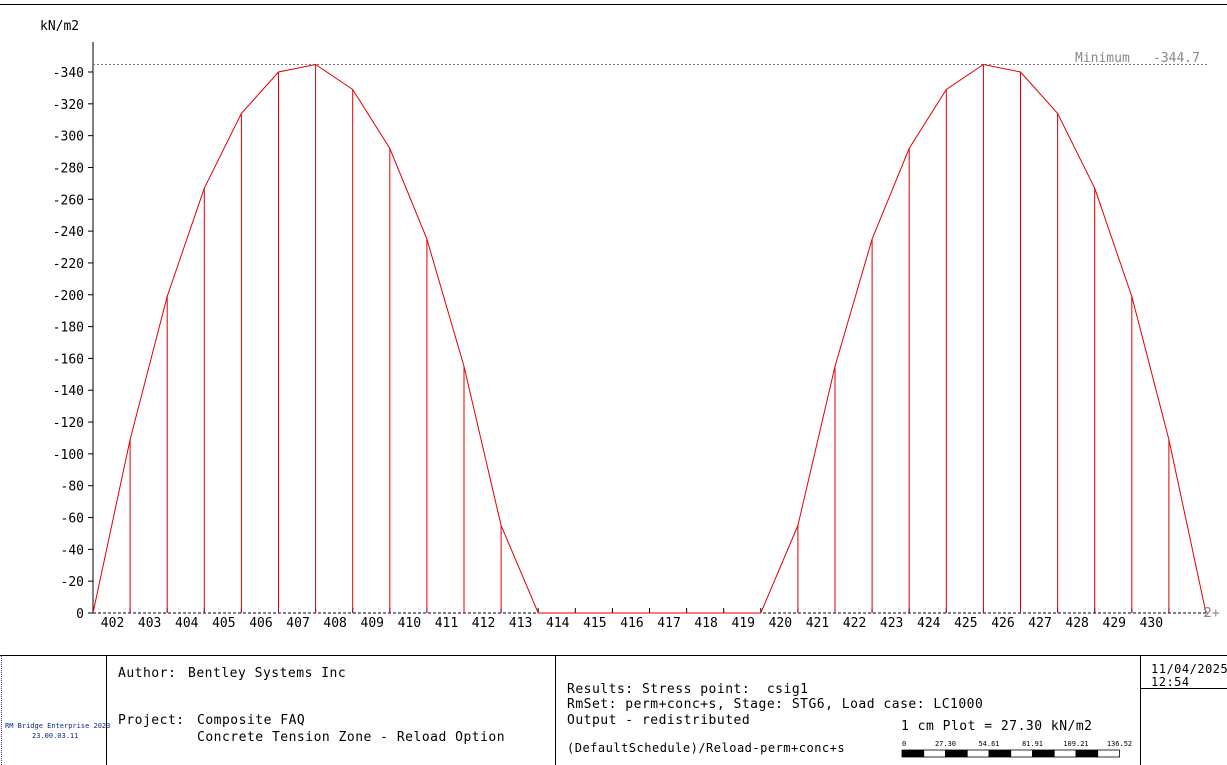  What do you see at coordinates (297, 623) in the screenshot?
I see `x-tick-label: 407` at bounding box center [297, 623].